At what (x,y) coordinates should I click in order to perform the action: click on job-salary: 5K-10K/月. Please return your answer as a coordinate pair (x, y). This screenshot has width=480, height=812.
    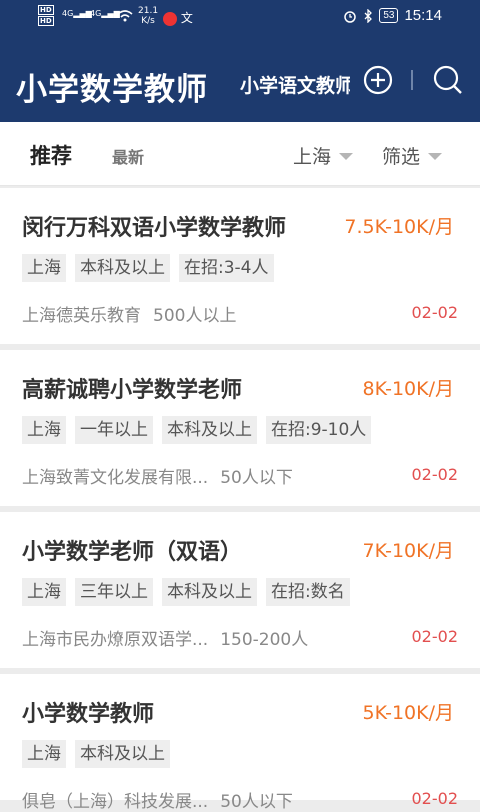
    Looking at the image, I should click on (408, 713).